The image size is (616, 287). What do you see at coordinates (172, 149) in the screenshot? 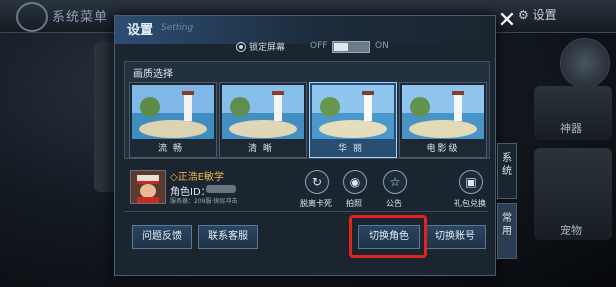
I see `quality-label-smooth: 流畅` at bounding box center [172, 149].